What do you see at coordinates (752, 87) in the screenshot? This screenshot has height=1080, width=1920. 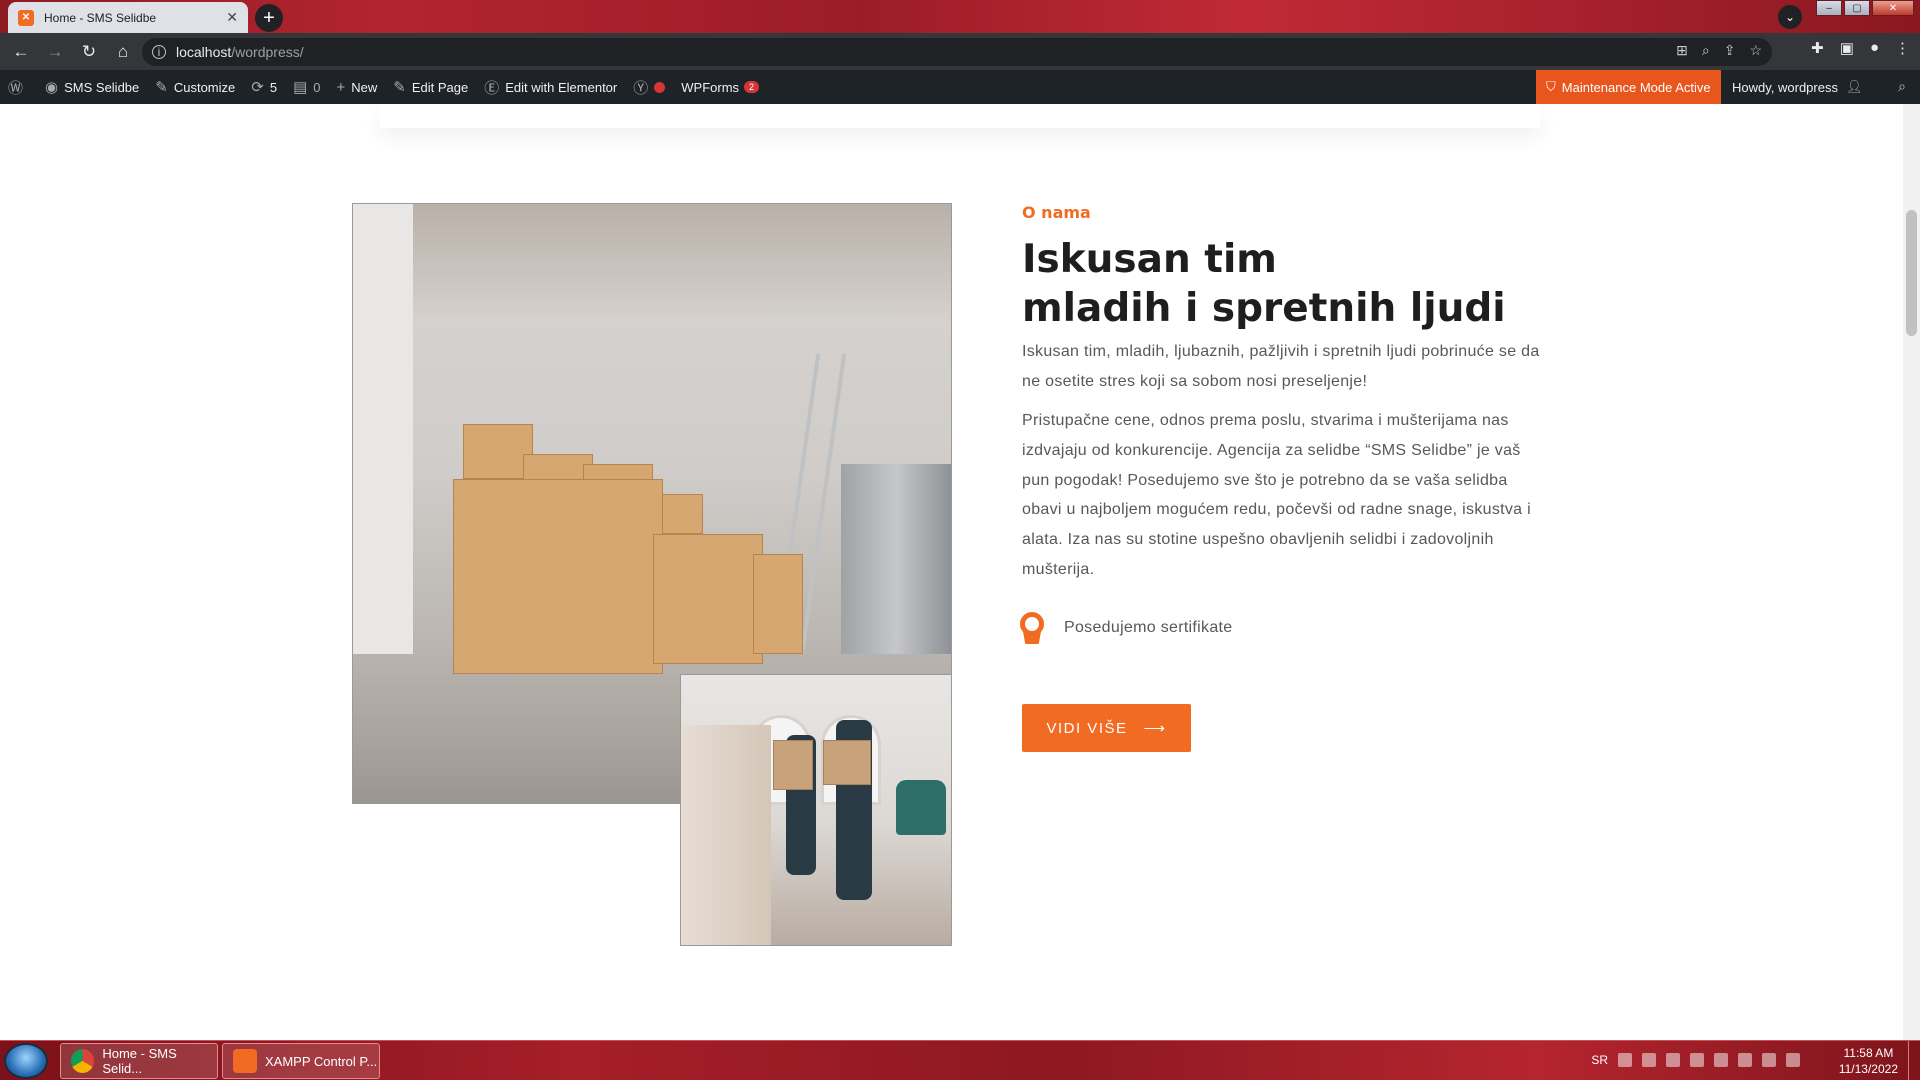 I see `wpforms-badge: 2` at bounding box center [752, 87].